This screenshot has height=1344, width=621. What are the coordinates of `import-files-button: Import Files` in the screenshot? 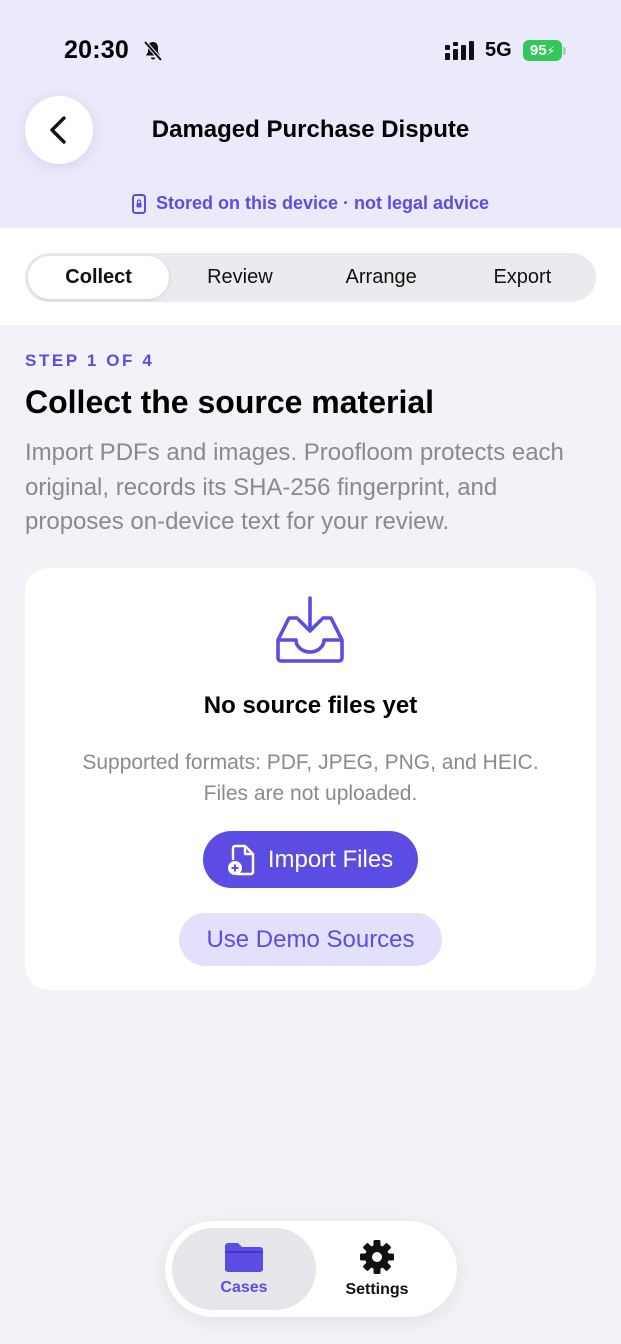 It's located at (310, 859).